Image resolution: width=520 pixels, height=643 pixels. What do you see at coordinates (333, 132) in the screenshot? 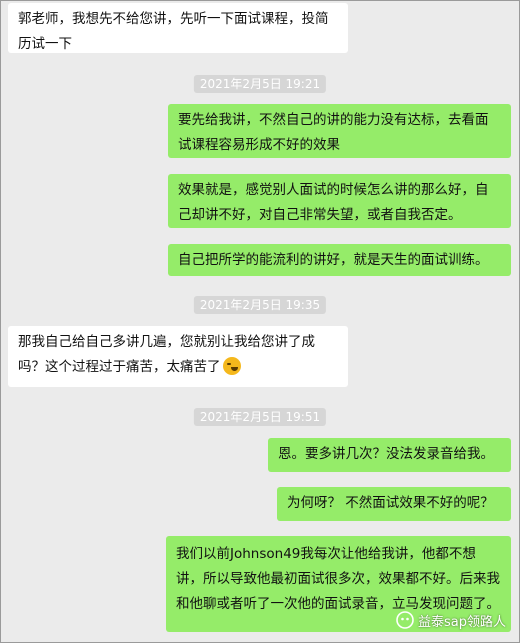
I see `message-text: 要先给我讲，不然自己的讲的能力没有达标，去看面试课程容易形成不好的效果` at bounding box center [333, 132].